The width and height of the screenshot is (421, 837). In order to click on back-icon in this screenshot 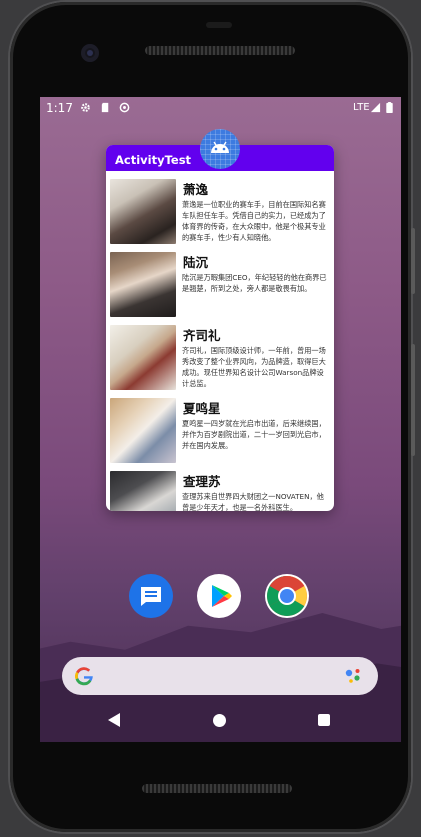, I will do `click(114, 720)`.